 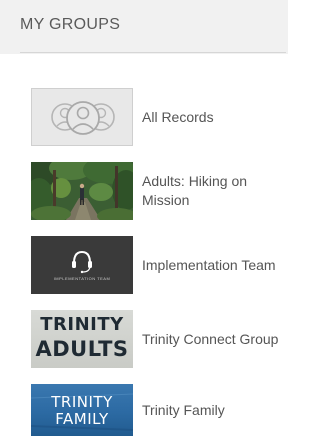 What do you see at coordinates (183, 409) in the screenshot?
I see `group-label: Trinity Family` at bounding box center [183, 409].